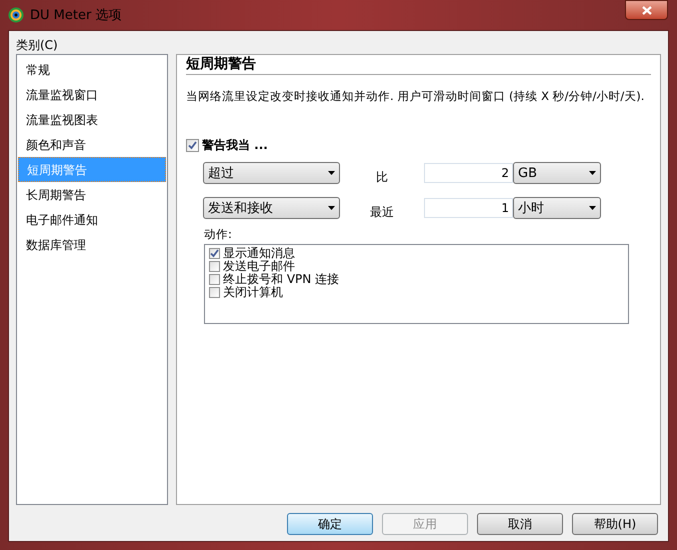  Describe the element at coordinates (557, 208) in the screenshot. I see `dropdown: 小时` at that location.